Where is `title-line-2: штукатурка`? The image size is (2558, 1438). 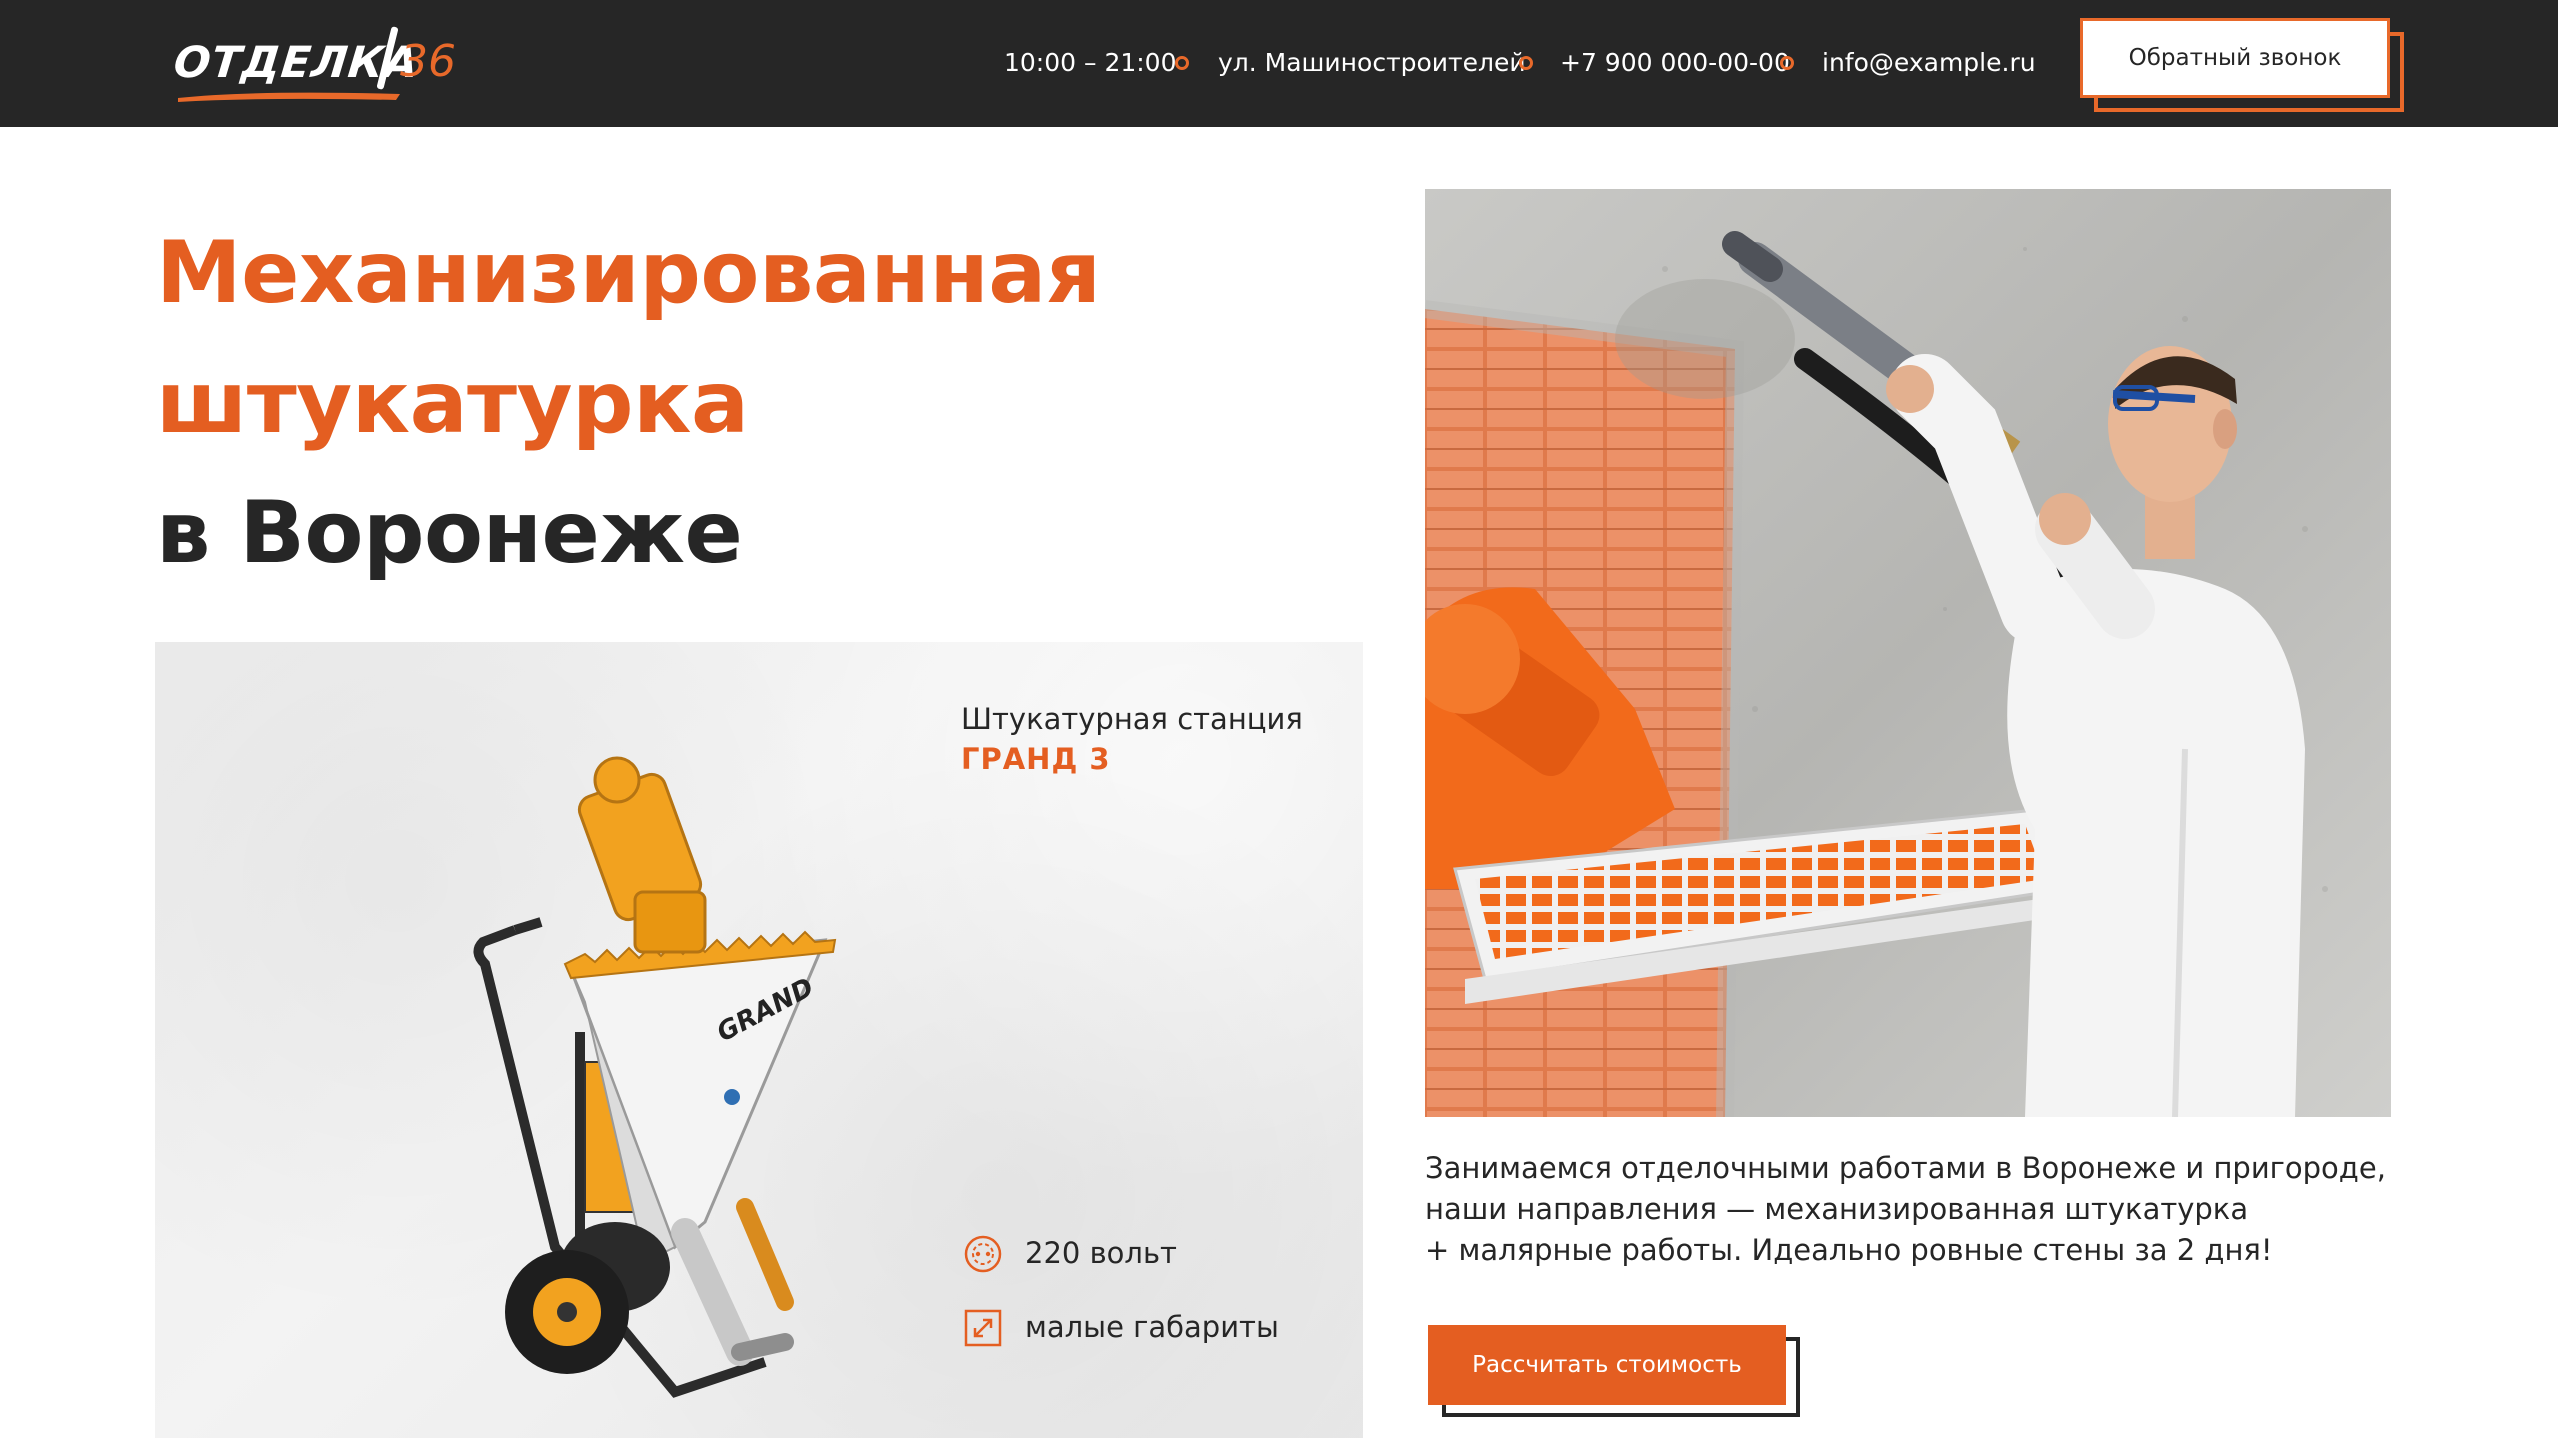
title-line-2: штукатурка is located at coordinates (452, 403).